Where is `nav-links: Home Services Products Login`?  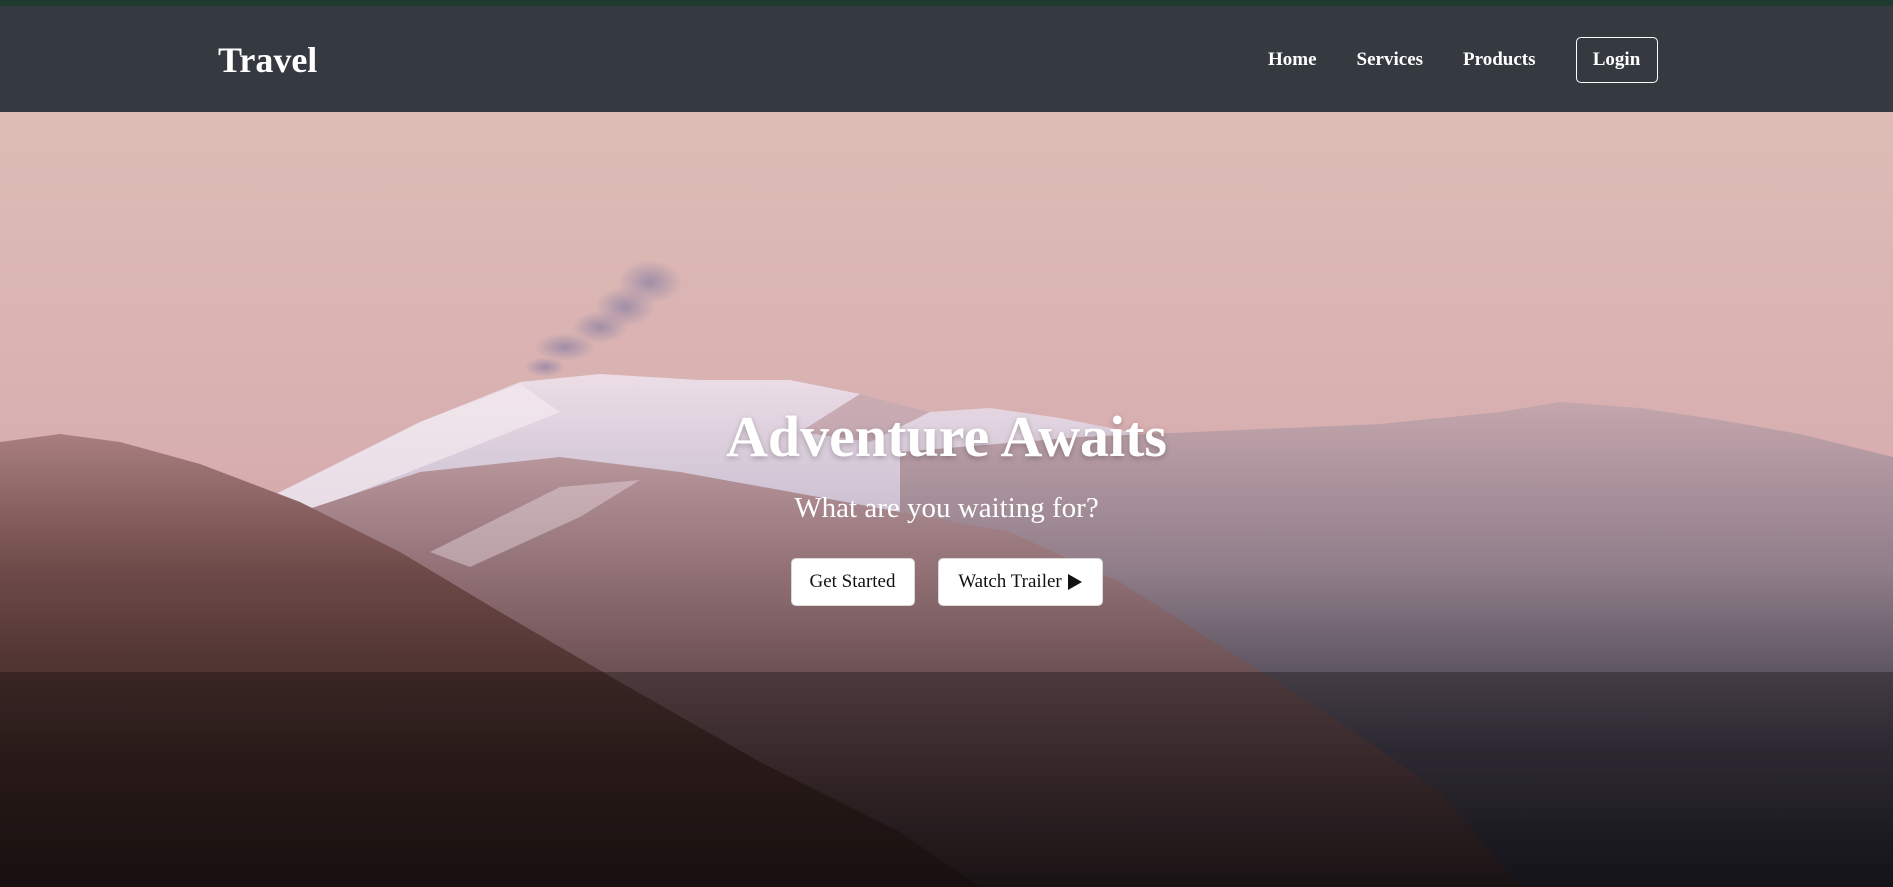
nav-links: Home Services Products Login is located at coordinates (1454, 60).